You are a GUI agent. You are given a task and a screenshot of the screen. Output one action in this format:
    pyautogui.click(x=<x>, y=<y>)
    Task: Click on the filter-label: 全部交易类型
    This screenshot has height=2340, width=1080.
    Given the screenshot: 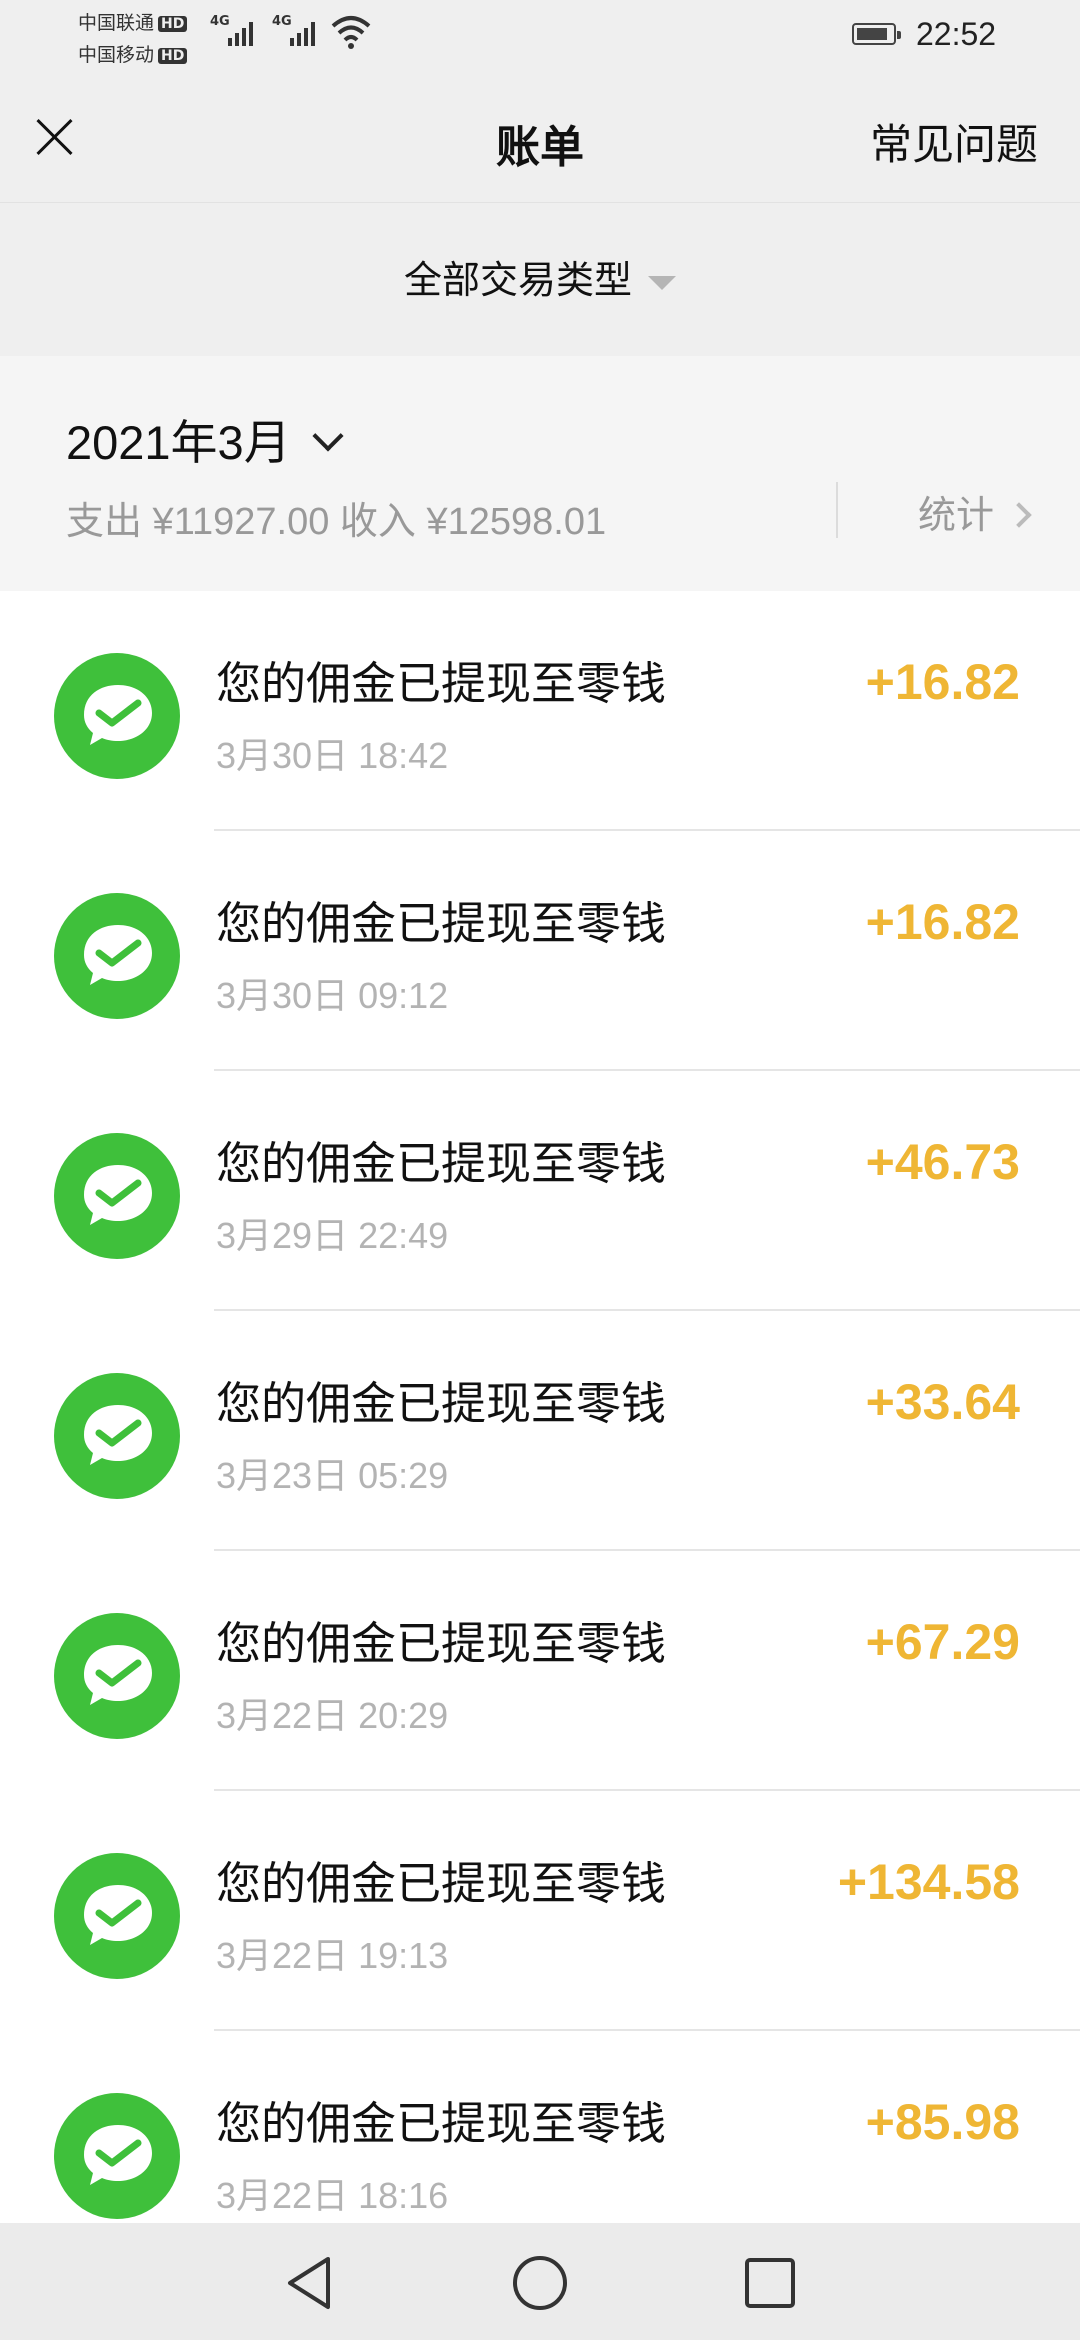 What is the action you would take?
    pyautogui.click(x=517, y=280)
    